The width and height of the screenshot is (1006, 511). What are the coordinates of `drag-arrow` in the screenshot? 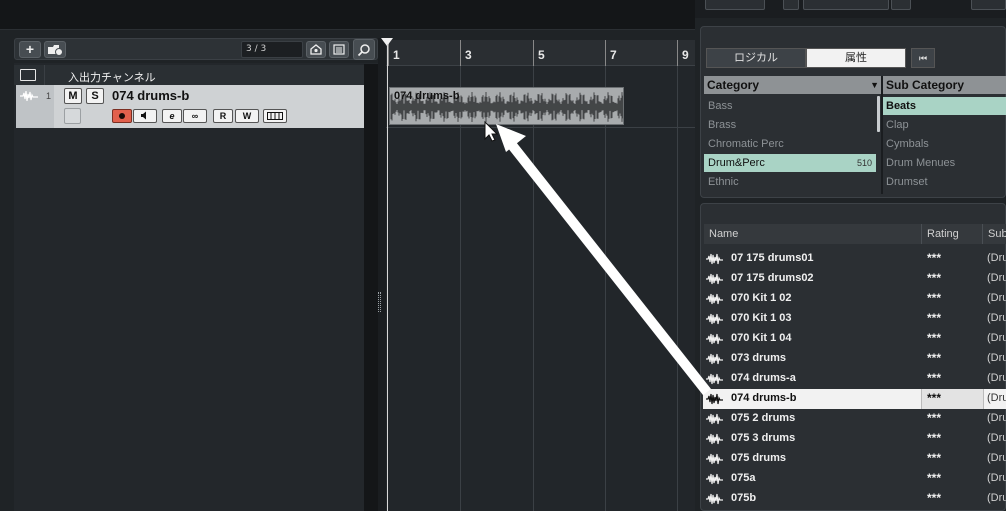 It's located at (597, 258).